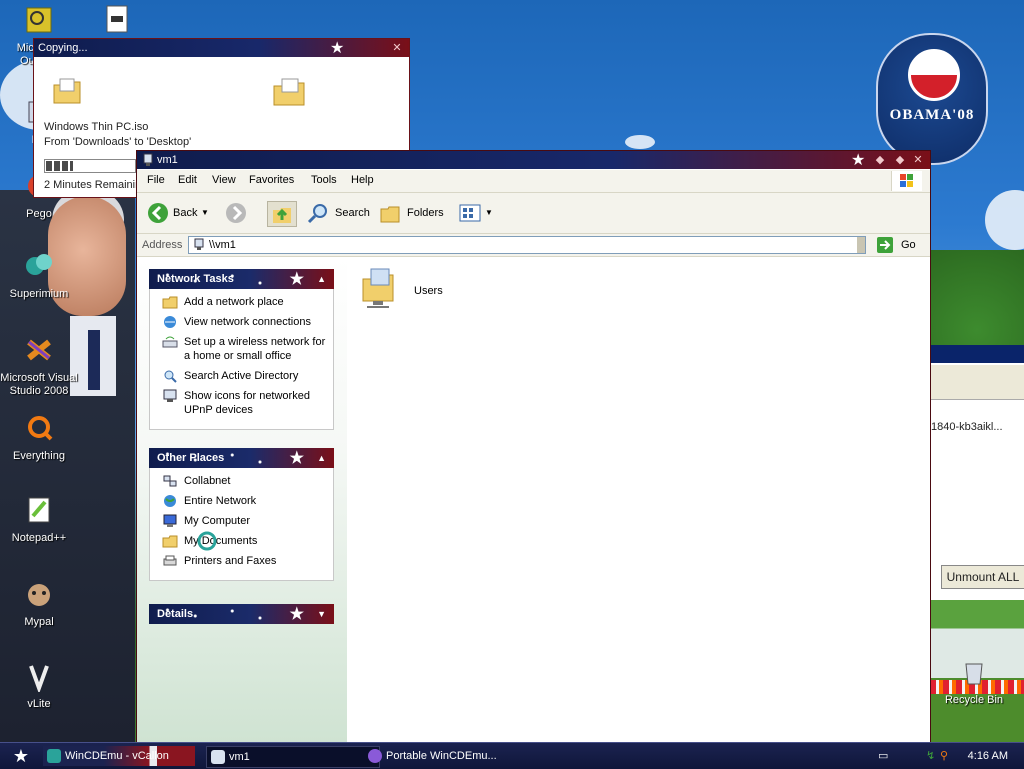 This screenshot has height=769, width=1024. What do you see at coordinates (39, 275) in the screenshot?
I see `desktop-icon-superimium: Superimium` at bounding box center [39, 275].